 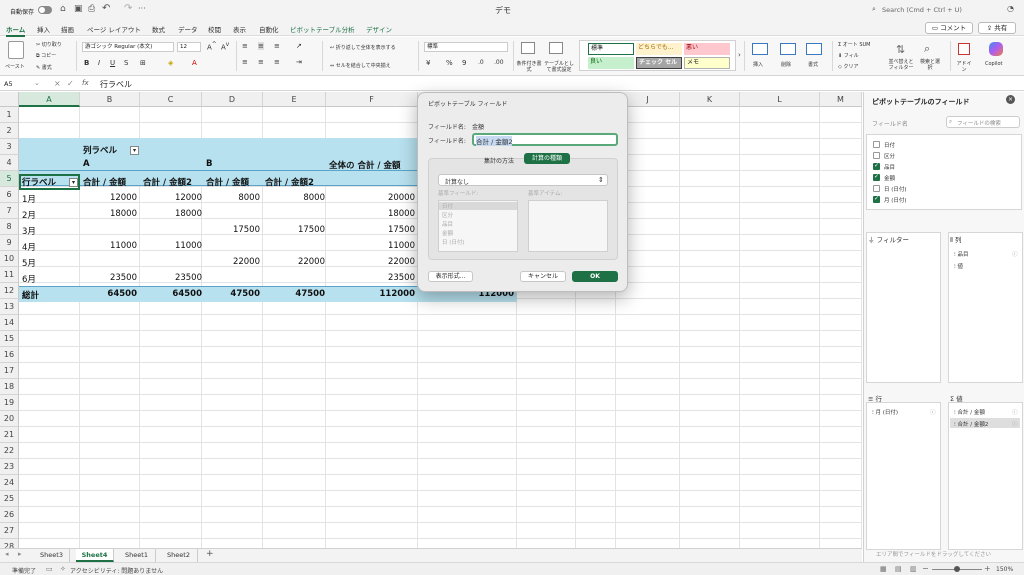 What do you see at coordinates (9, 323) in the screenshot?
I see `row-header-14: 14` at bounding box center [9, 323].